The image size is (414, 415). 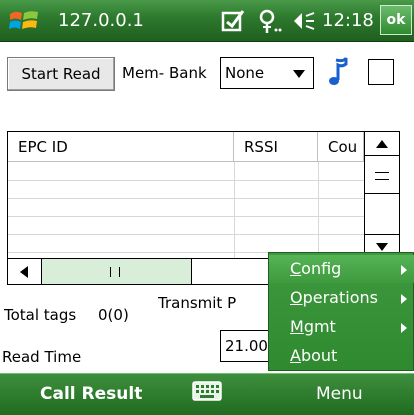 What do you see at coordinates (296, 268) in the screenshot?
I see `menu-item-mnemonic: C` at bounding box center [296, 268].